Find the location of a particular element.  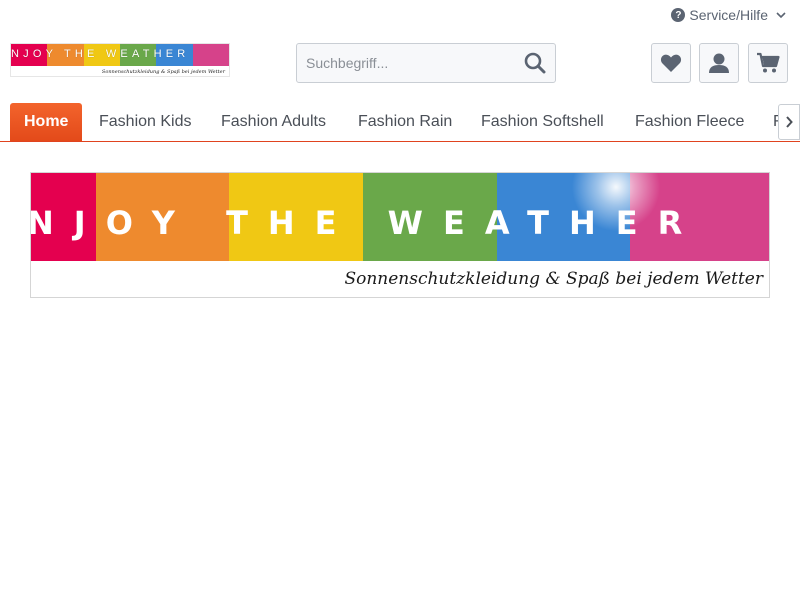

nav-item-fashion-kids: Fashion Kids is located at coordinates (145, 122).